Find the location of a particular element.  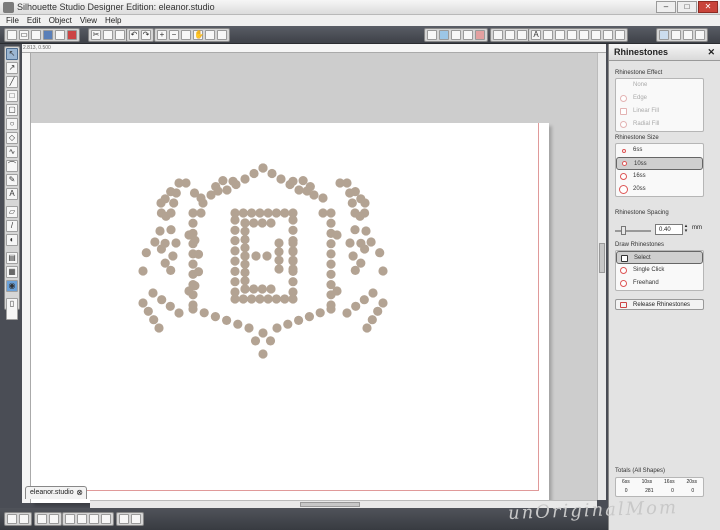

page-setup-icon is located at coordinates (432, 35).